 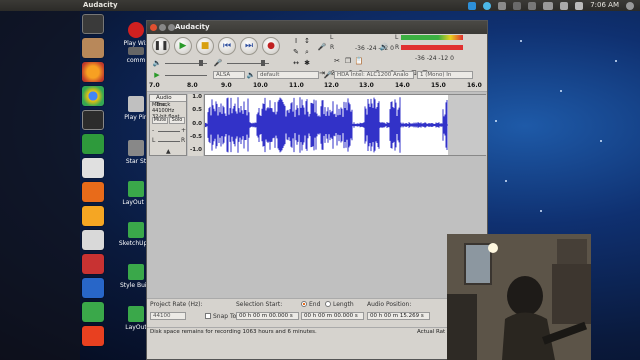 What do you see at coordinates (227, 46) in the screenshot?
I see `skip-start-button: ⏮` at bounding box center [227, 46].